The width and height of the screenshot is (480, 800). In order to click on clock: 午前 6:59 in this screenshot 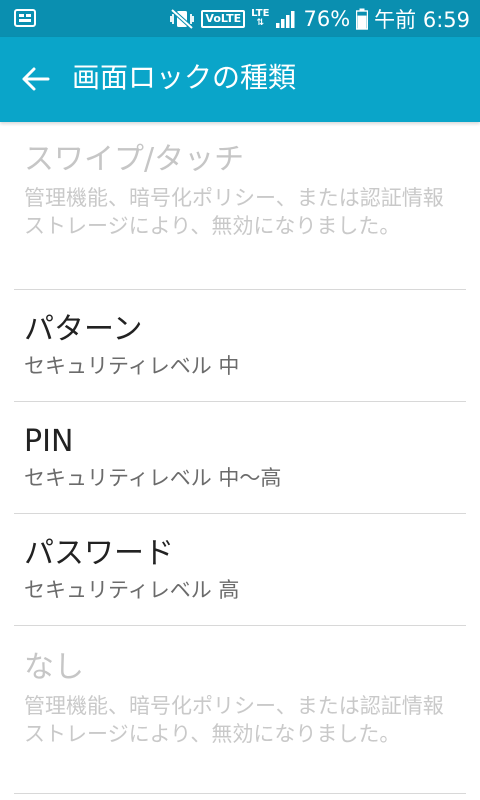, I will do `click(422, 19)`.